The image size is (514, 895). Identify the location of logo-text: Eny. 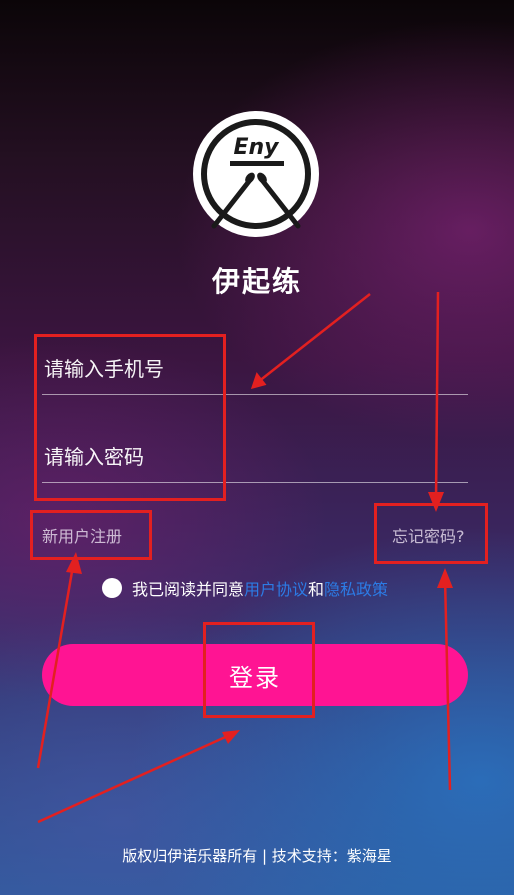
(256, 147).